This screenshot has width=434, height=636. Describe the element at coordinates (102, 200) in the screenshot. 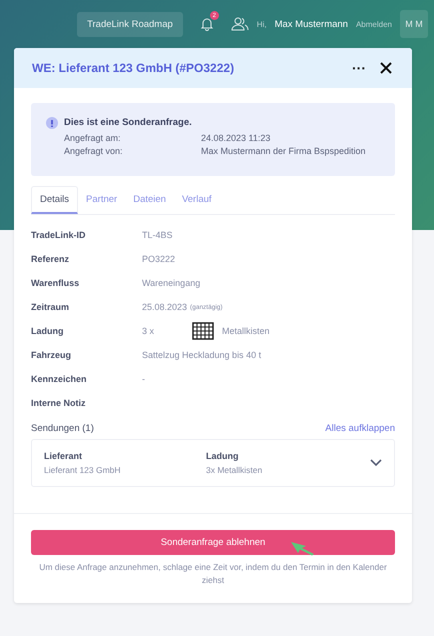

I see `tab: Partner` at that location.